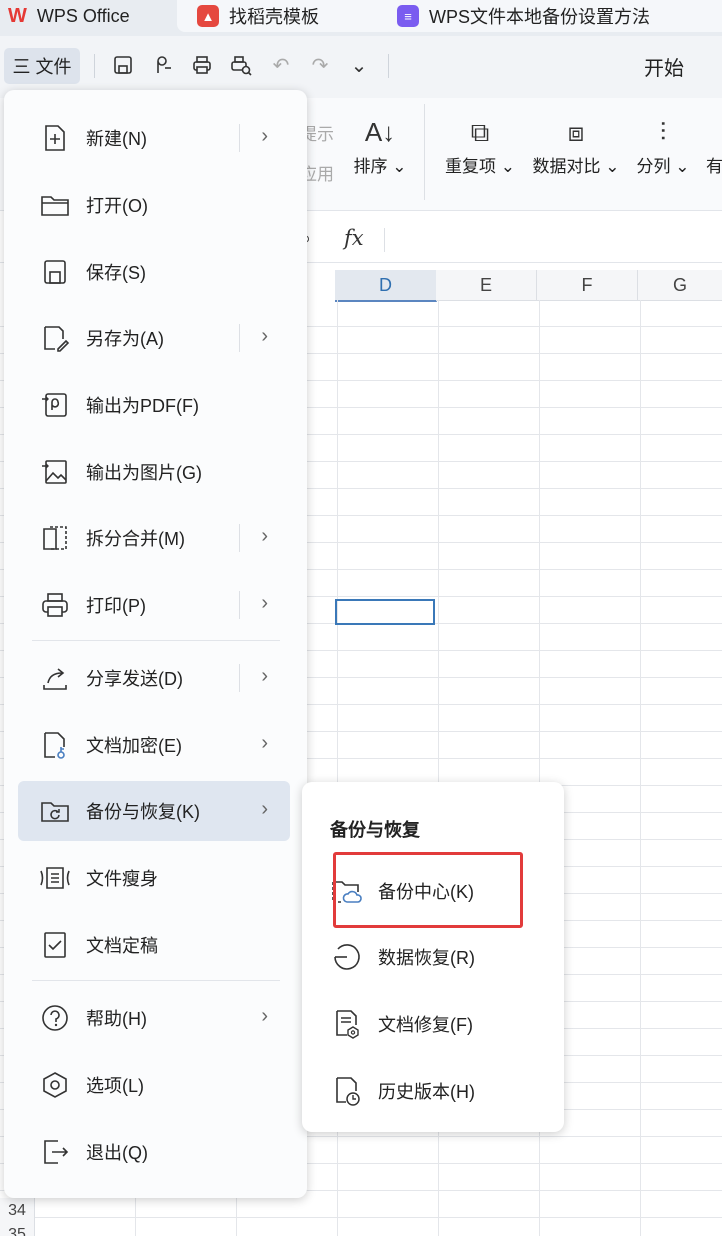  I want to click on export-image-icon, so click(55, 472).